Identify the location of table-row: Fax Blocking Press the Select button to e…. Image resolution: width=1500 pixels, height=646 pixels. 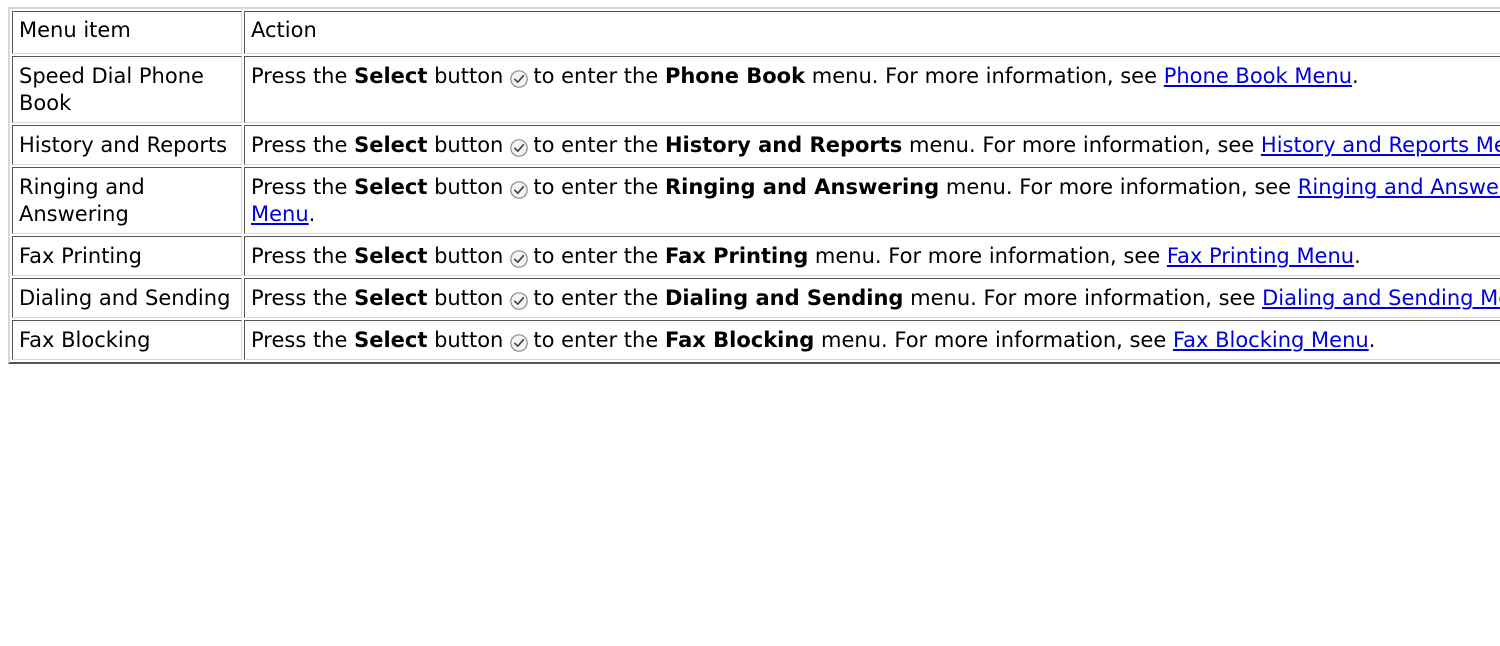
(756, 340).